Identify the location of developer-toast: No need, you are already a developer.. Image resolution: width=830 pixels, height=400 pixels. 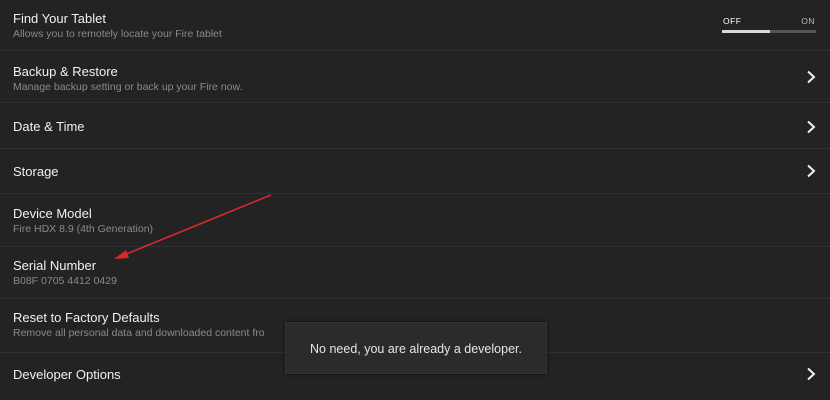
(416, 348).